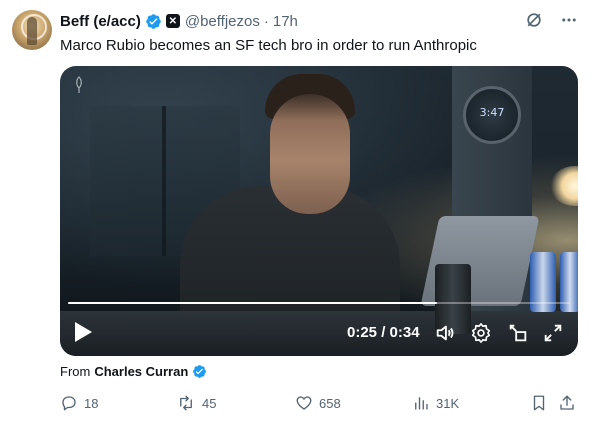  I want to click on author-handle: @beffjezos, so click(222, 21).